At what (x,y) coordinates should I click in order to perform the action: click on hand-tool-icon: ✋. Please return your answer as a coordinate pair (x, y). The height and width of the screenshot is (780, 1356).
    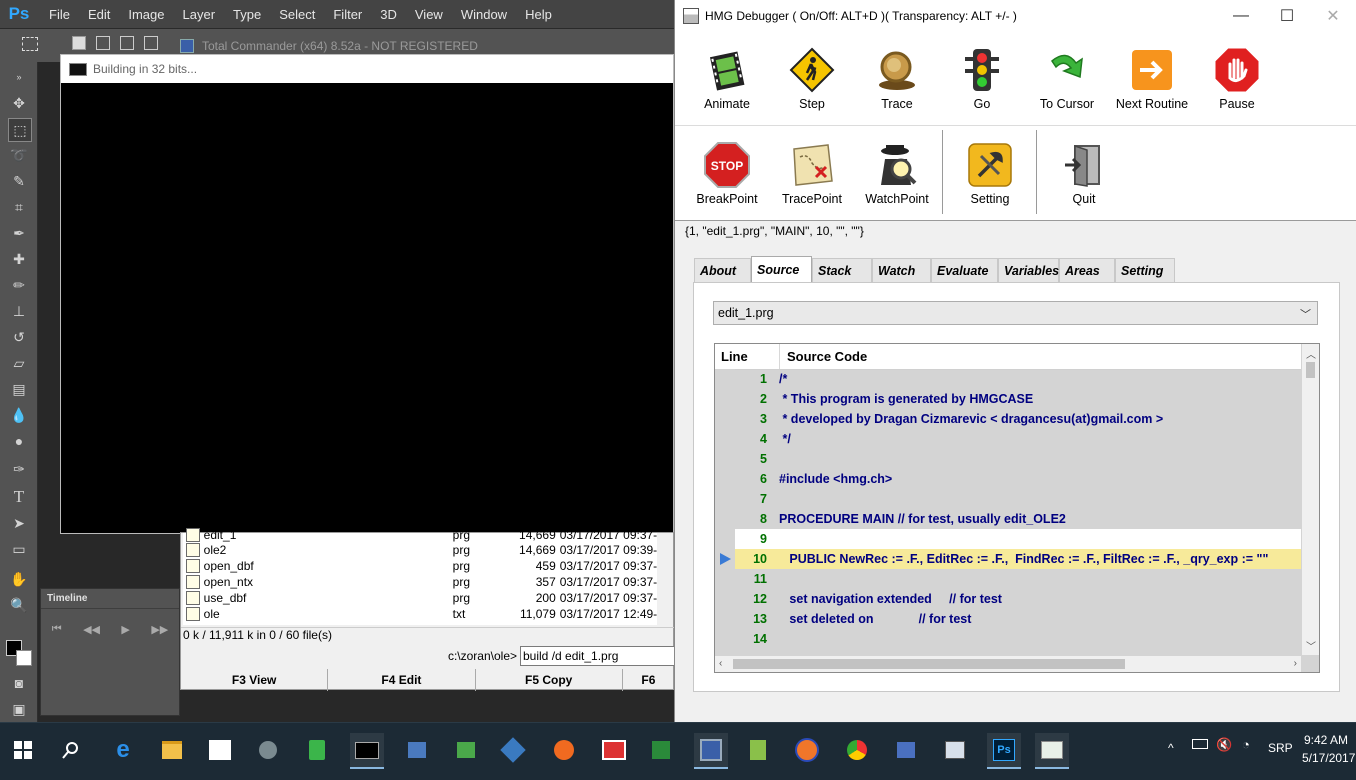
    Looking at the image, I should click on (19, 579).